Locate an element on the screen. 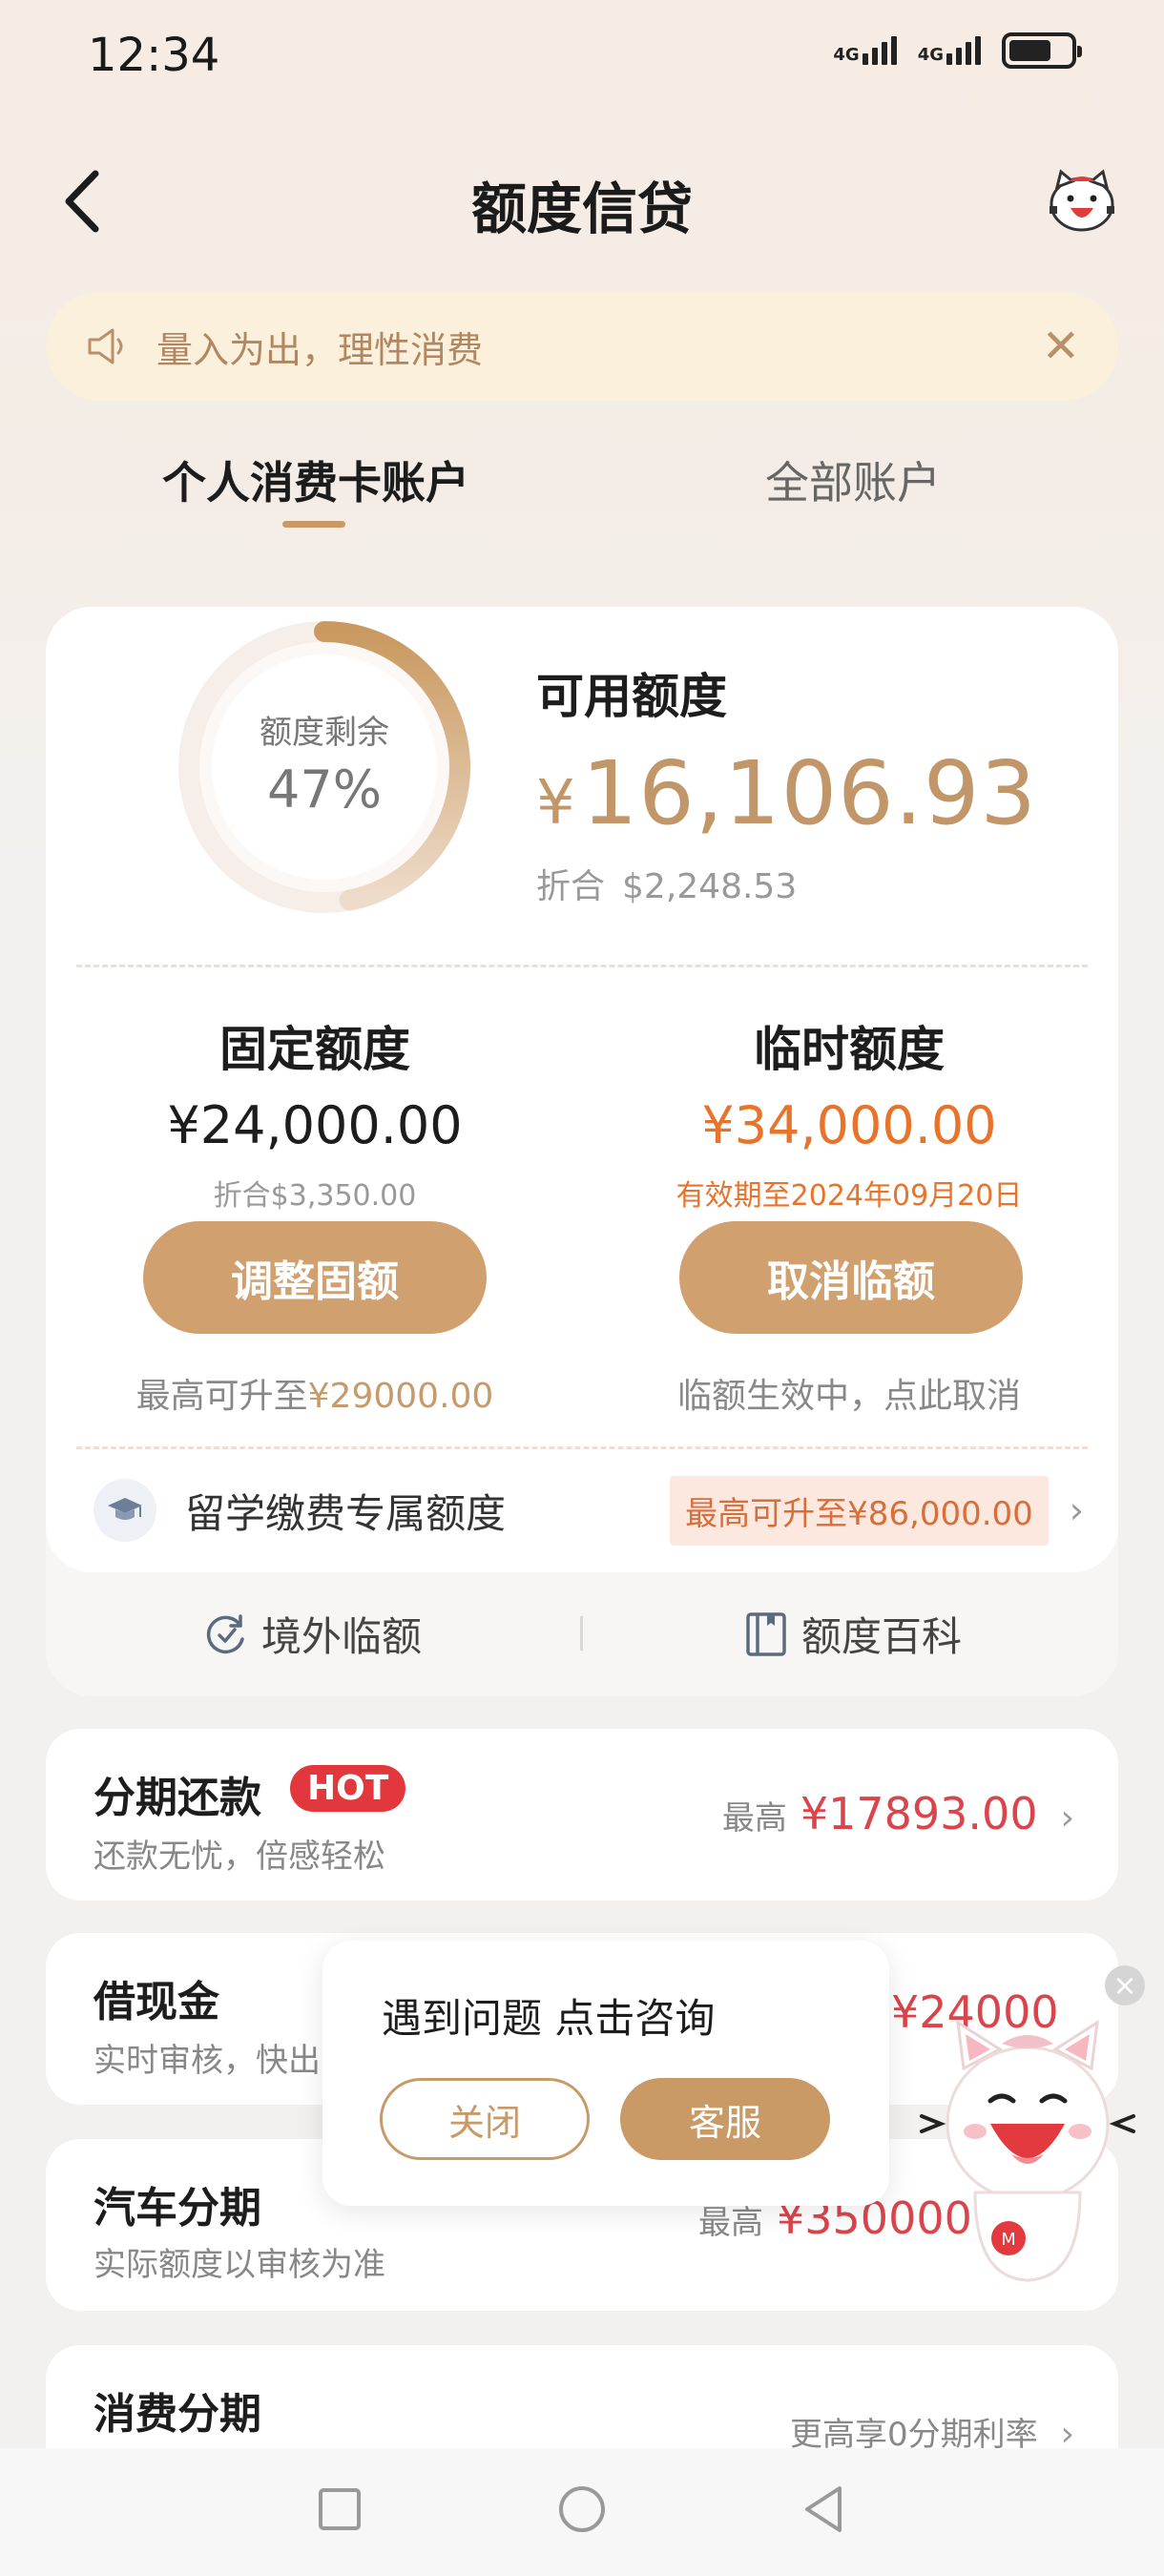 Image resolution: width=1164 pixels, height=2576 pixels. installment-repayment-max: 最高 ¥17893.00 › is located at coordinates (898, 1813).